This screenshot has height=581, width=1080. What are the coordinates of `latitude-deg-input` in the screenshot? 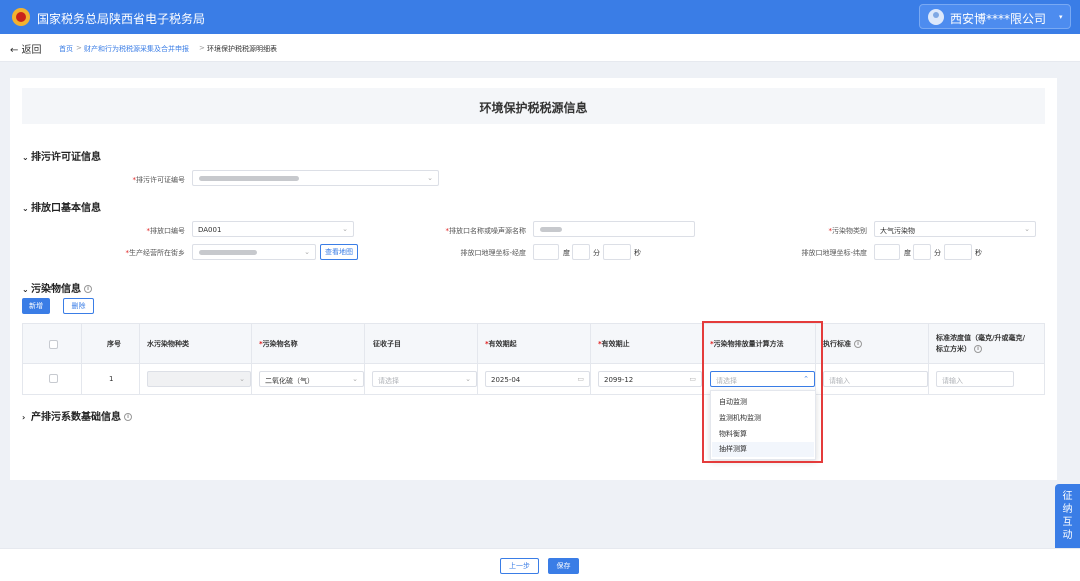 It's located at (887, 252).